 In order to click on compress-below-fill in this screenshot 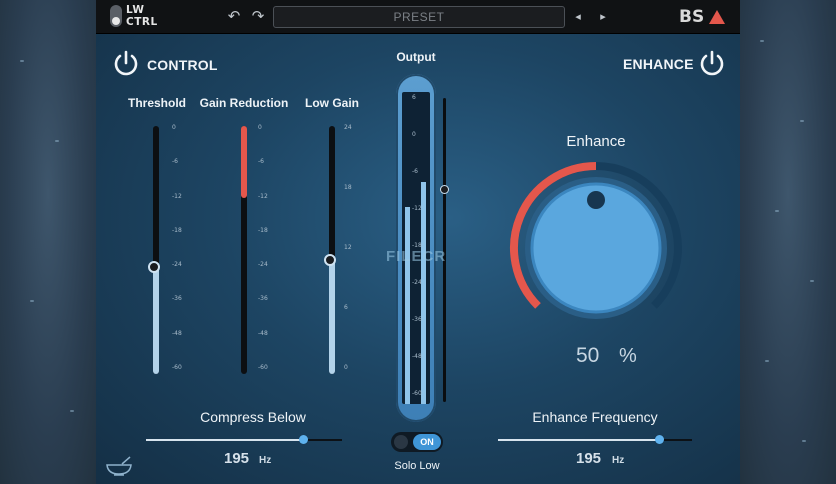, I will do `click(224, 440)`.